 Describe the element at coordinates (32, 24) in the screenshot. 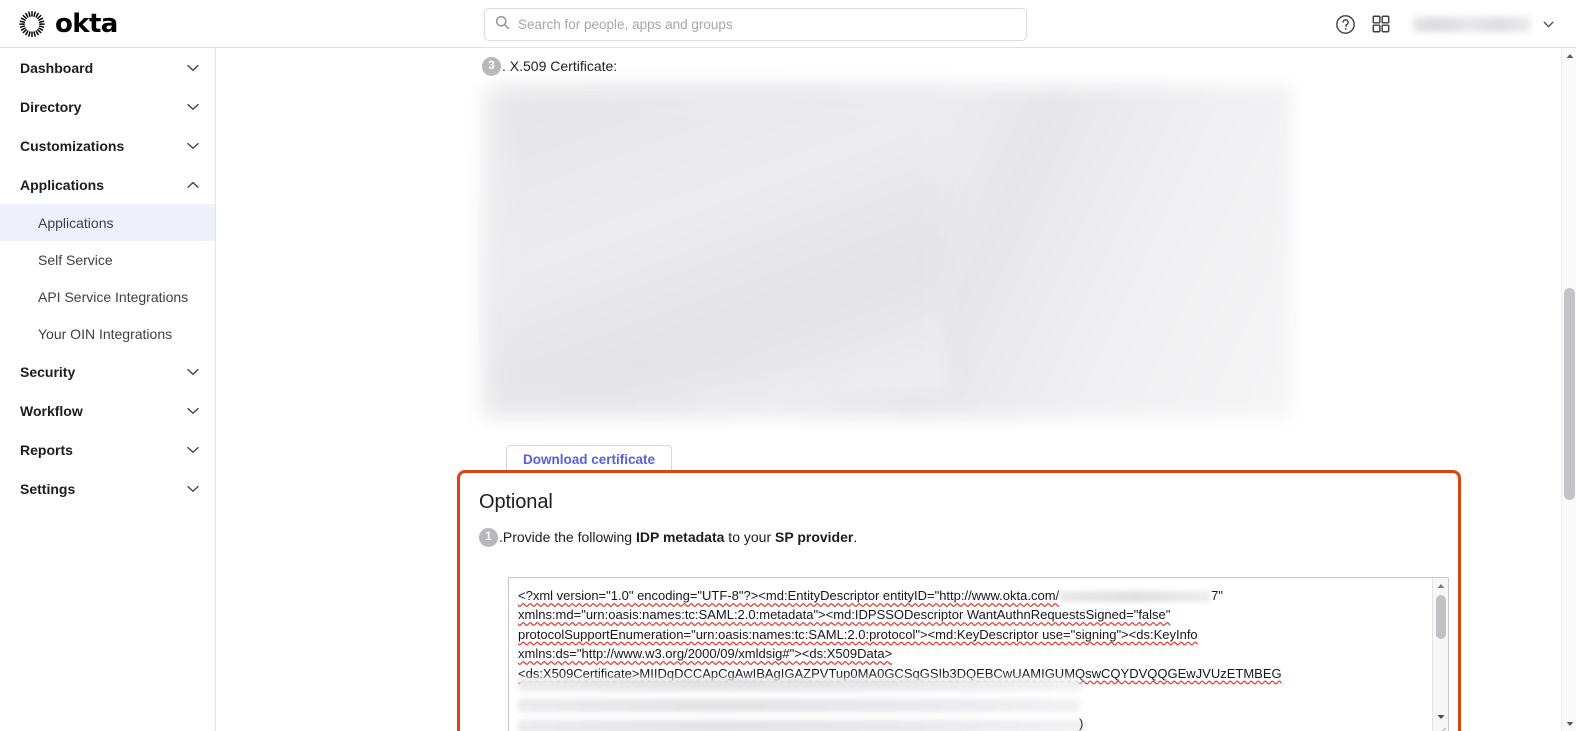

I see `okta-sunburst-logo` at that location.